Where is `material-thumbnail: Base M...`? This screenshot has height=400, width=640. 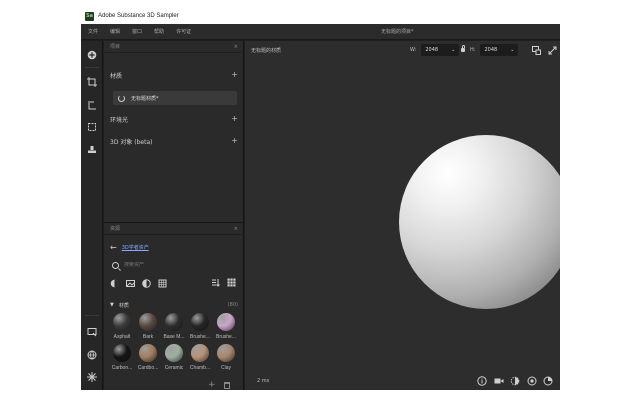 material-thumbnail: Base M... is located at coordinates (174, 326).